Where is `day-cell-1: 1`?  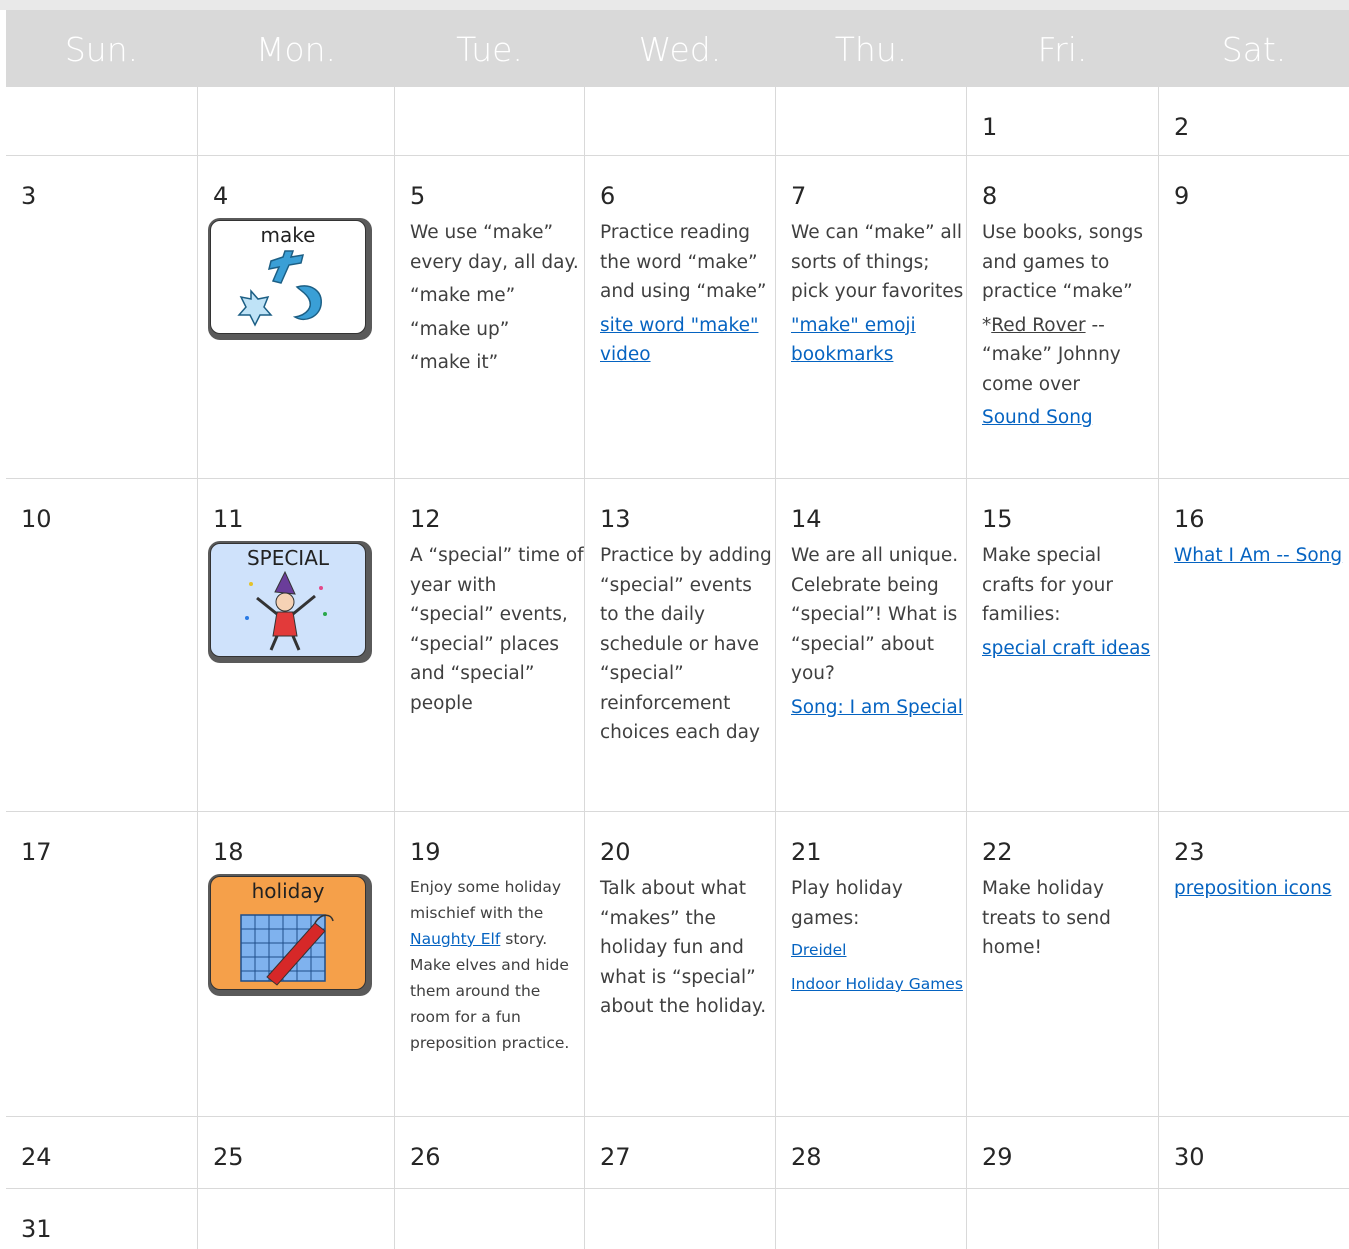 day-cell-1: 1 is located at coordinates (1062, 121).